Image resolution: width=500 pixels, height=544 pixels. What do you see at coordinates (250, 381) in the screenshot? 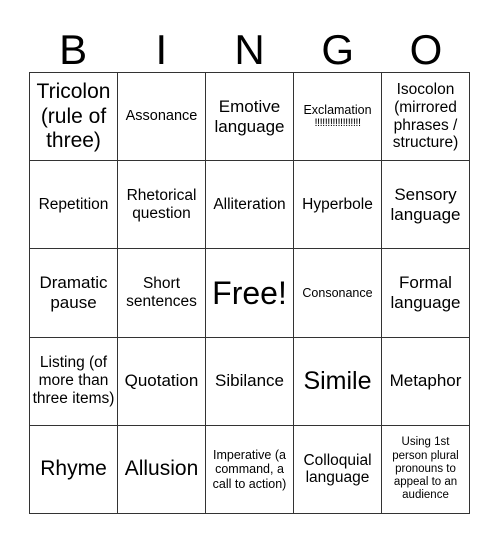
I see `bingo-cell: Sibilance` at bounding box center [250, 381].